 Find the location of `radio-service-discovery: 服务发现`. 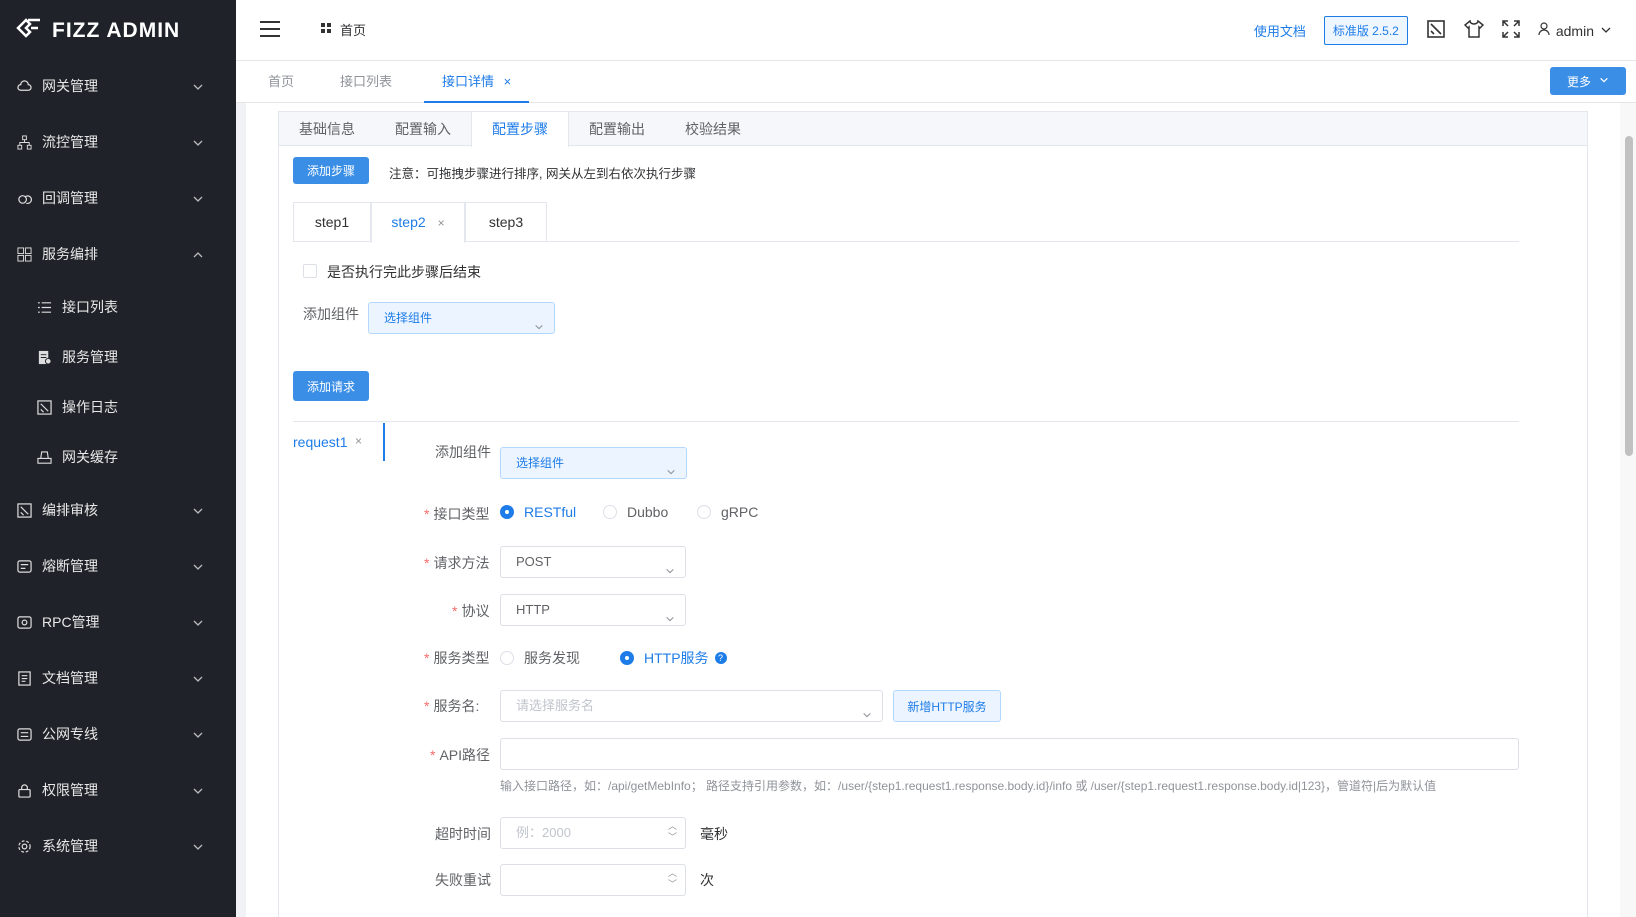

radio-service-discovery: 服务发现 is located at coordinates (540, 658).